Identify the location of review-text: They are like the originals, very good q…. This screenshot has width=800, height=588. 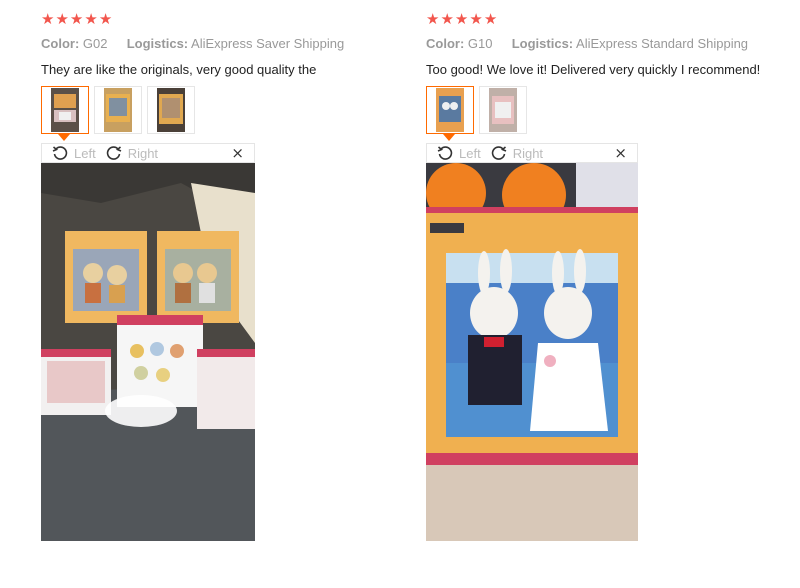
(179, 69).